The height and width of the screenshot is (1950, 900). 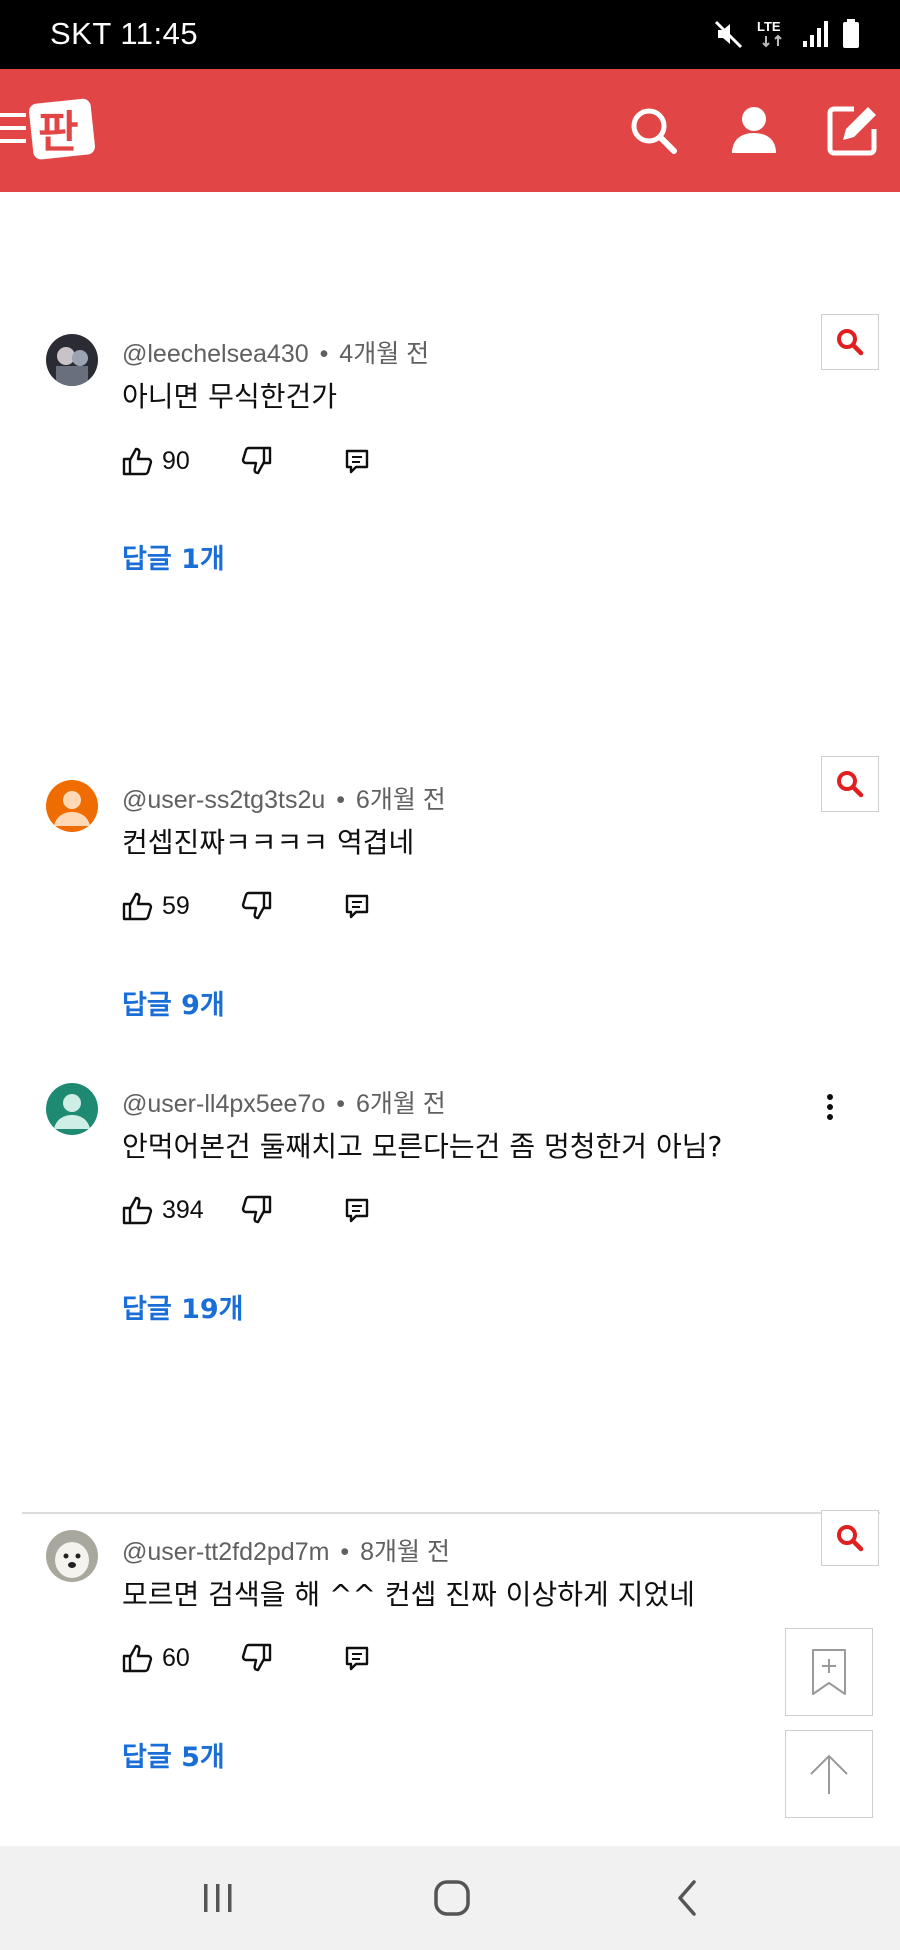 I want to click on status-icons: LTE, so click(x=787, y=34).